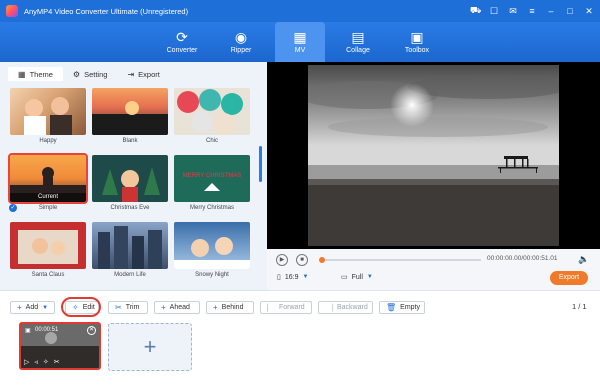  Describe the element at coordinates (358, 50) in the screenshot. I see `nav-label: Collage` at that location.